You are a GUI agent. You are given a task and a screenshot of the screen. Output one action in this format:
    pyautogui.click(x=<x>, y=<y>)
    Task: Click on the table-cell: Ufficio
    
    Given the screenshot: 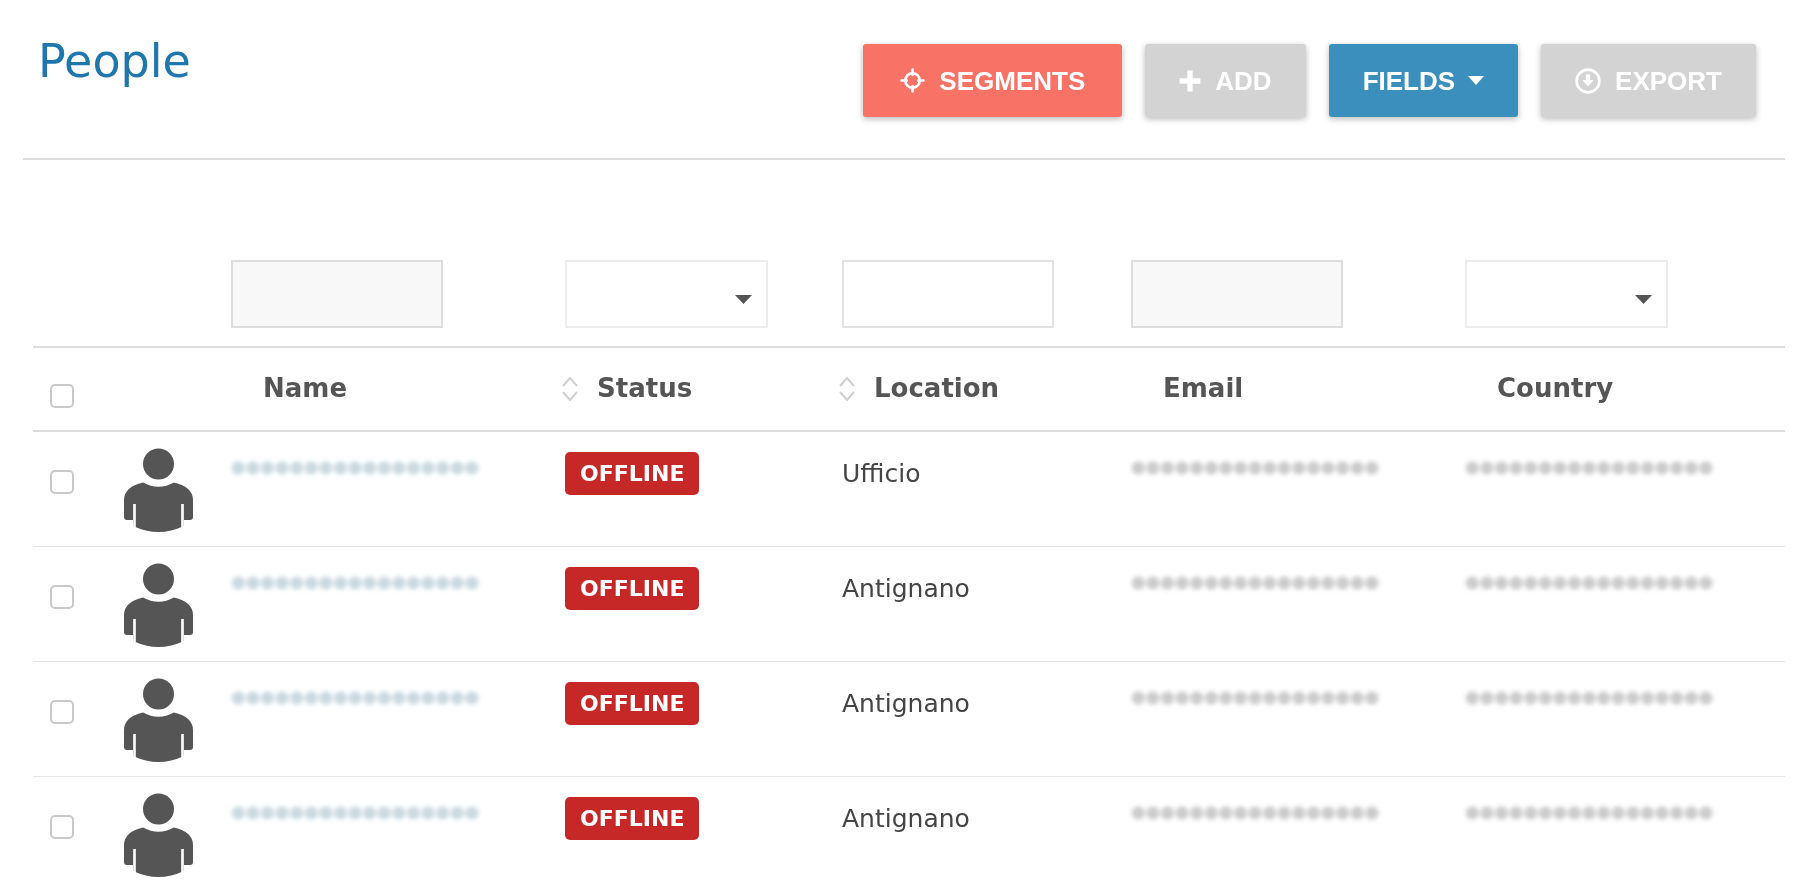 What is the action you would take?
    pyautogui.click(x=881, y=474)
    